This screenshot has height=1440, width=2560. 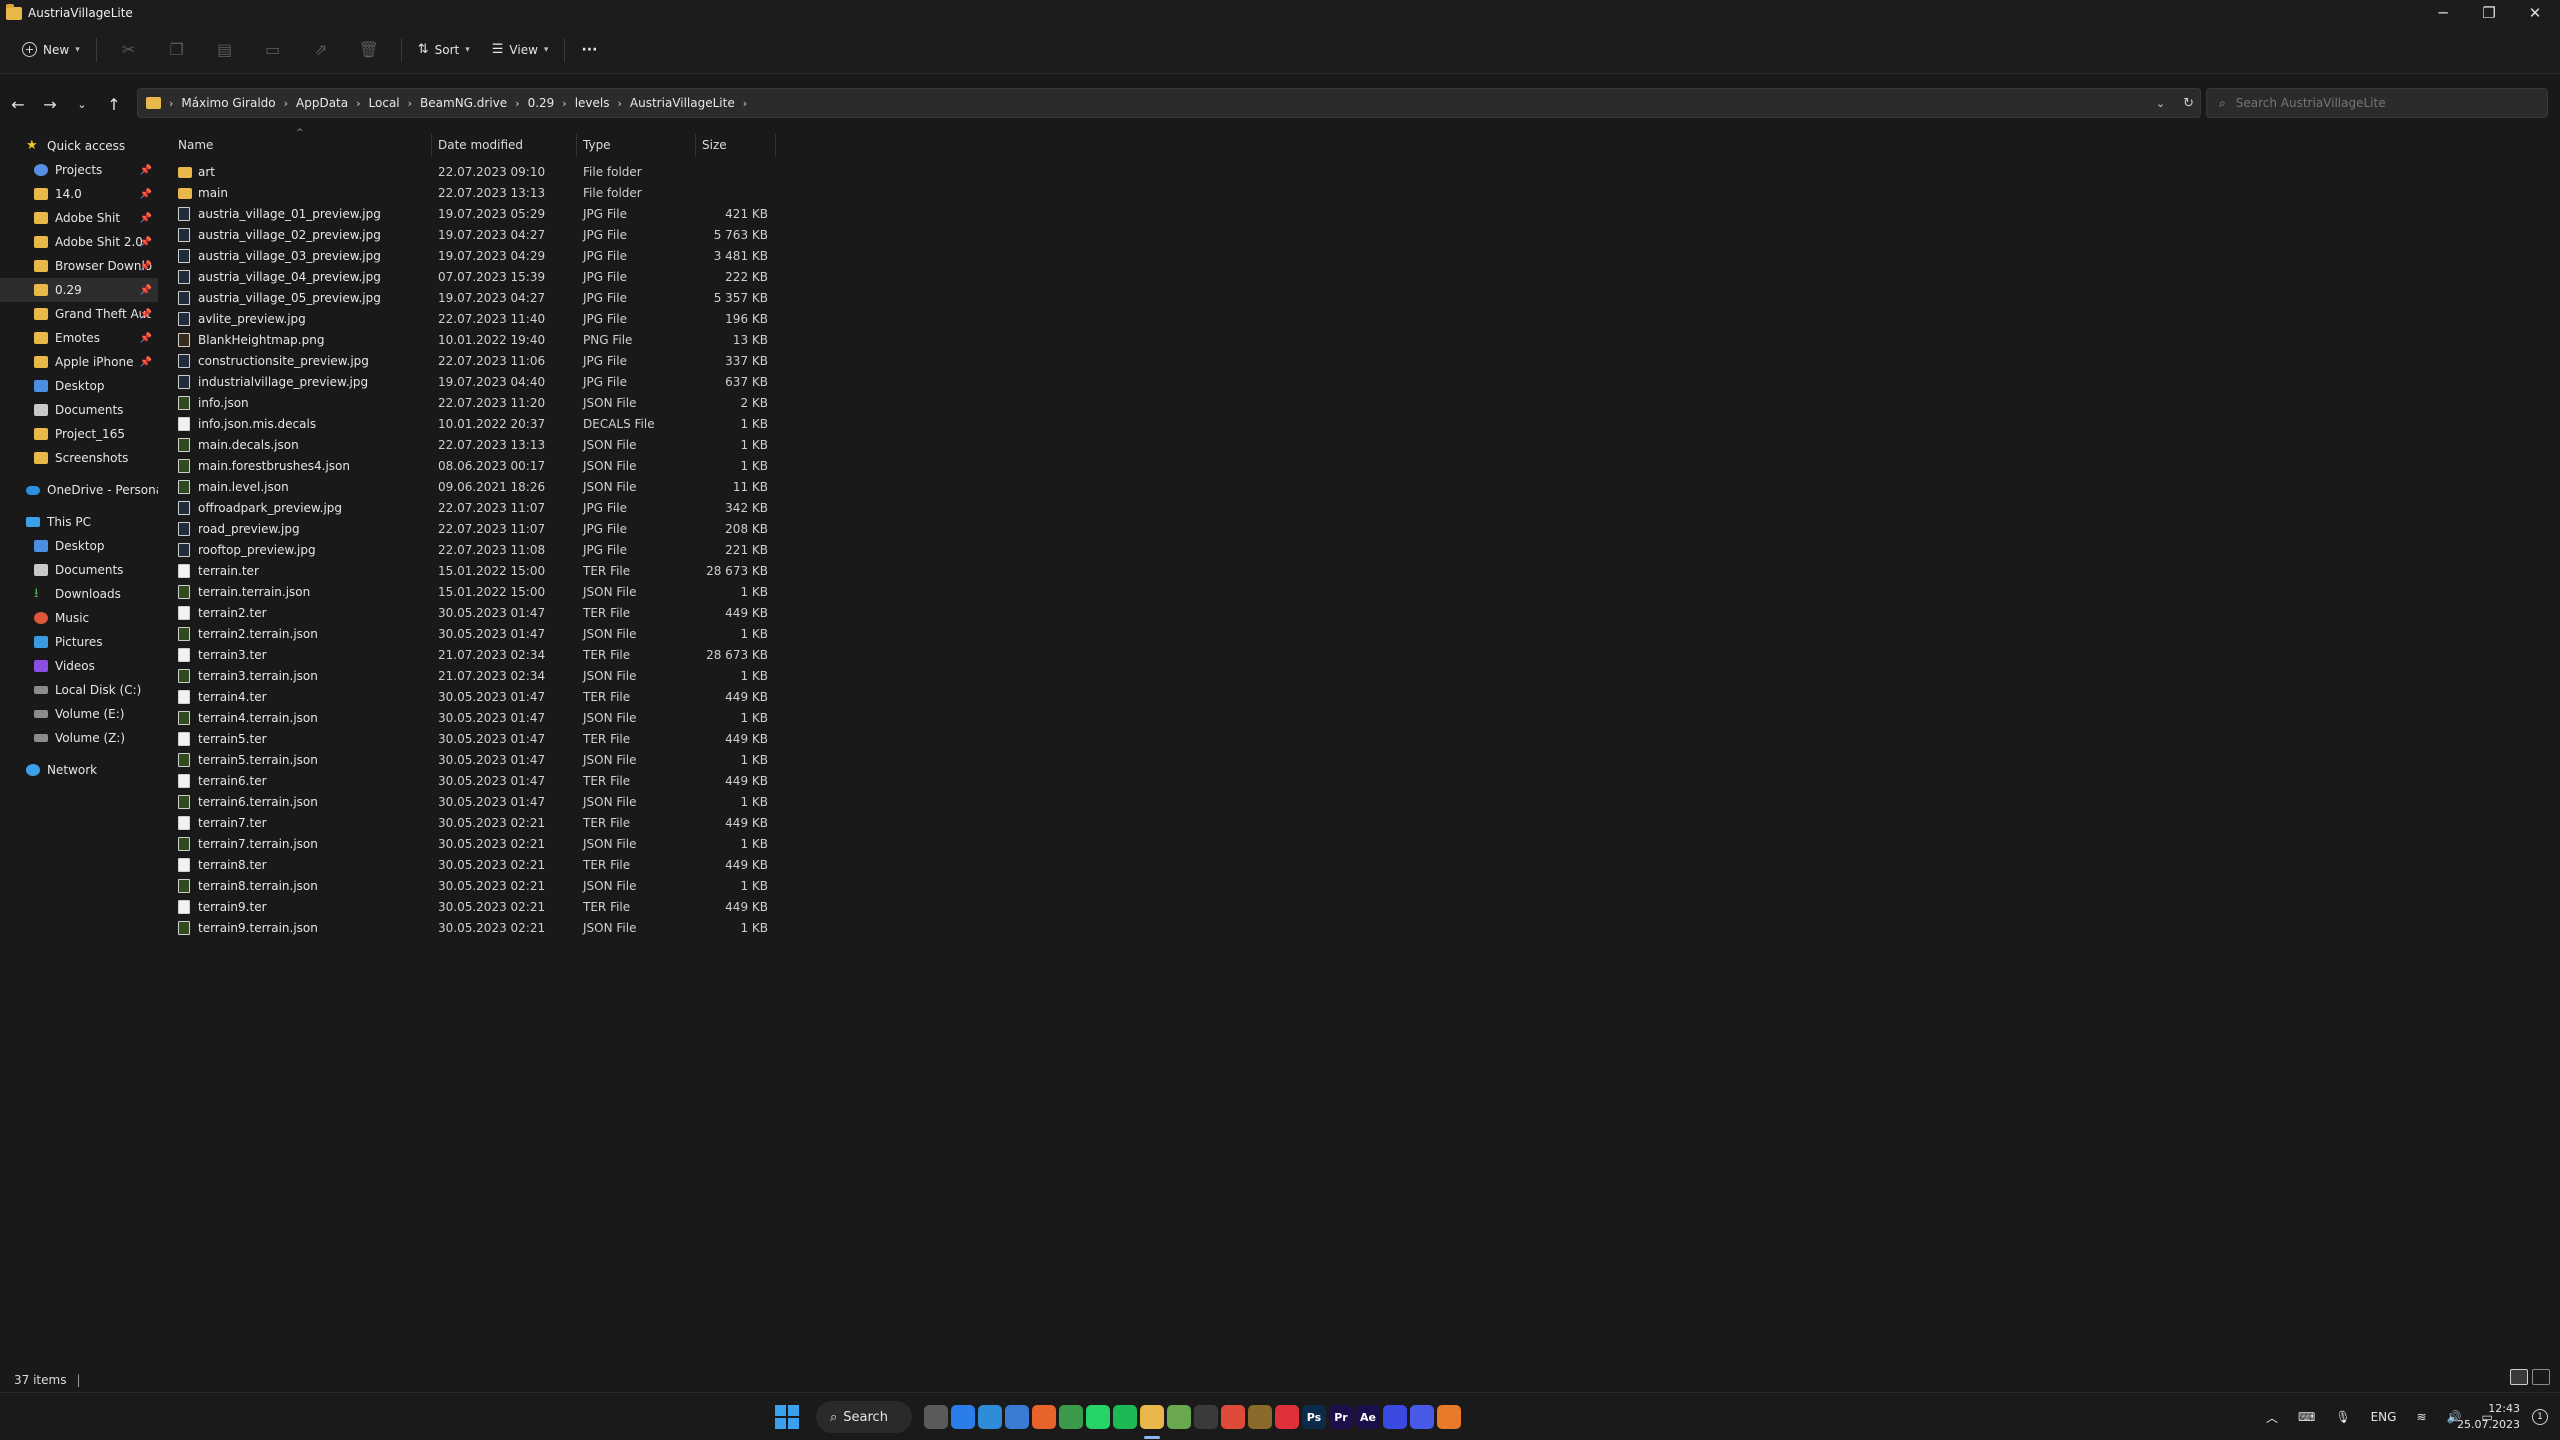 What do you see at coordinates (1098, 1417) in the screenshot?
I see `taskbar-app-whatsapp` at bounding box center [1098, 1417].